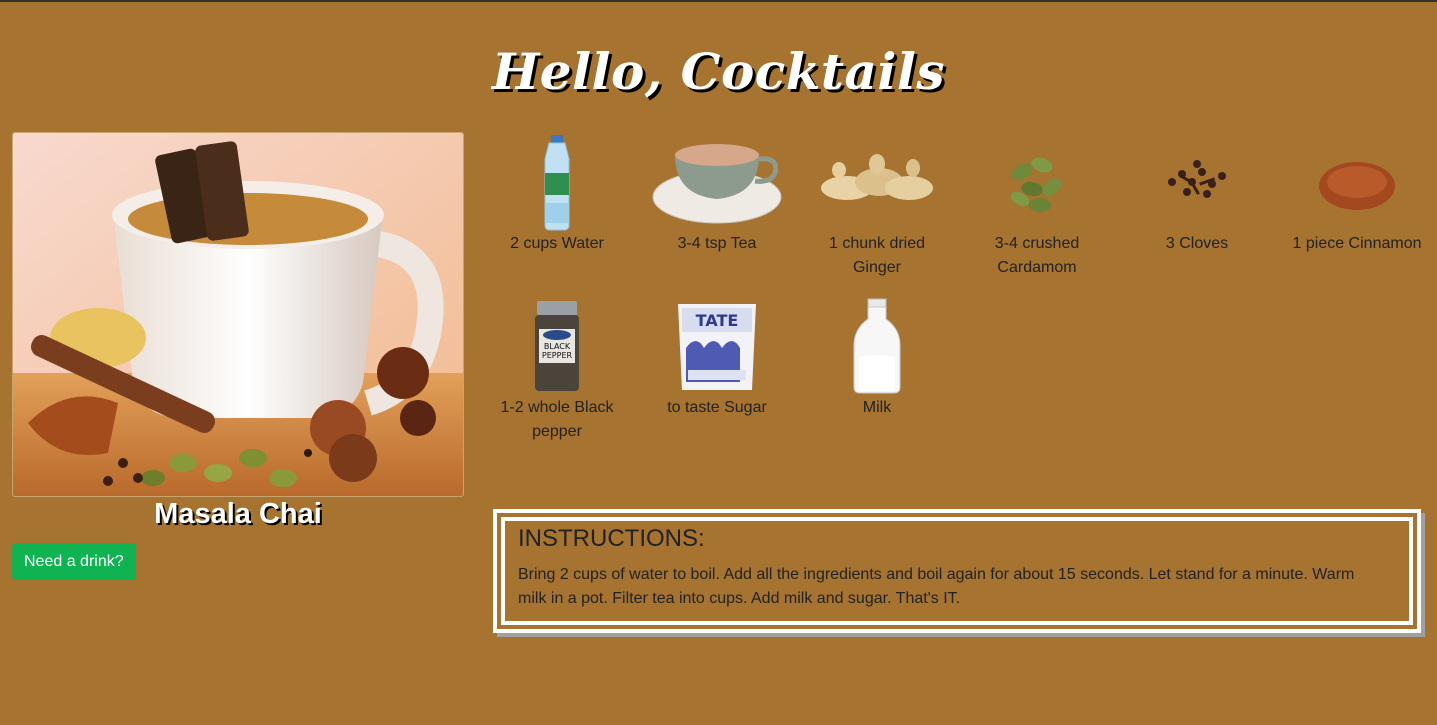 The height and width of the screenshot is (725, 1437). What do you see at coordinates (877, 407) in the screenshot?
I see `ingredient-label: Milk` at bounding box center [877, 407].